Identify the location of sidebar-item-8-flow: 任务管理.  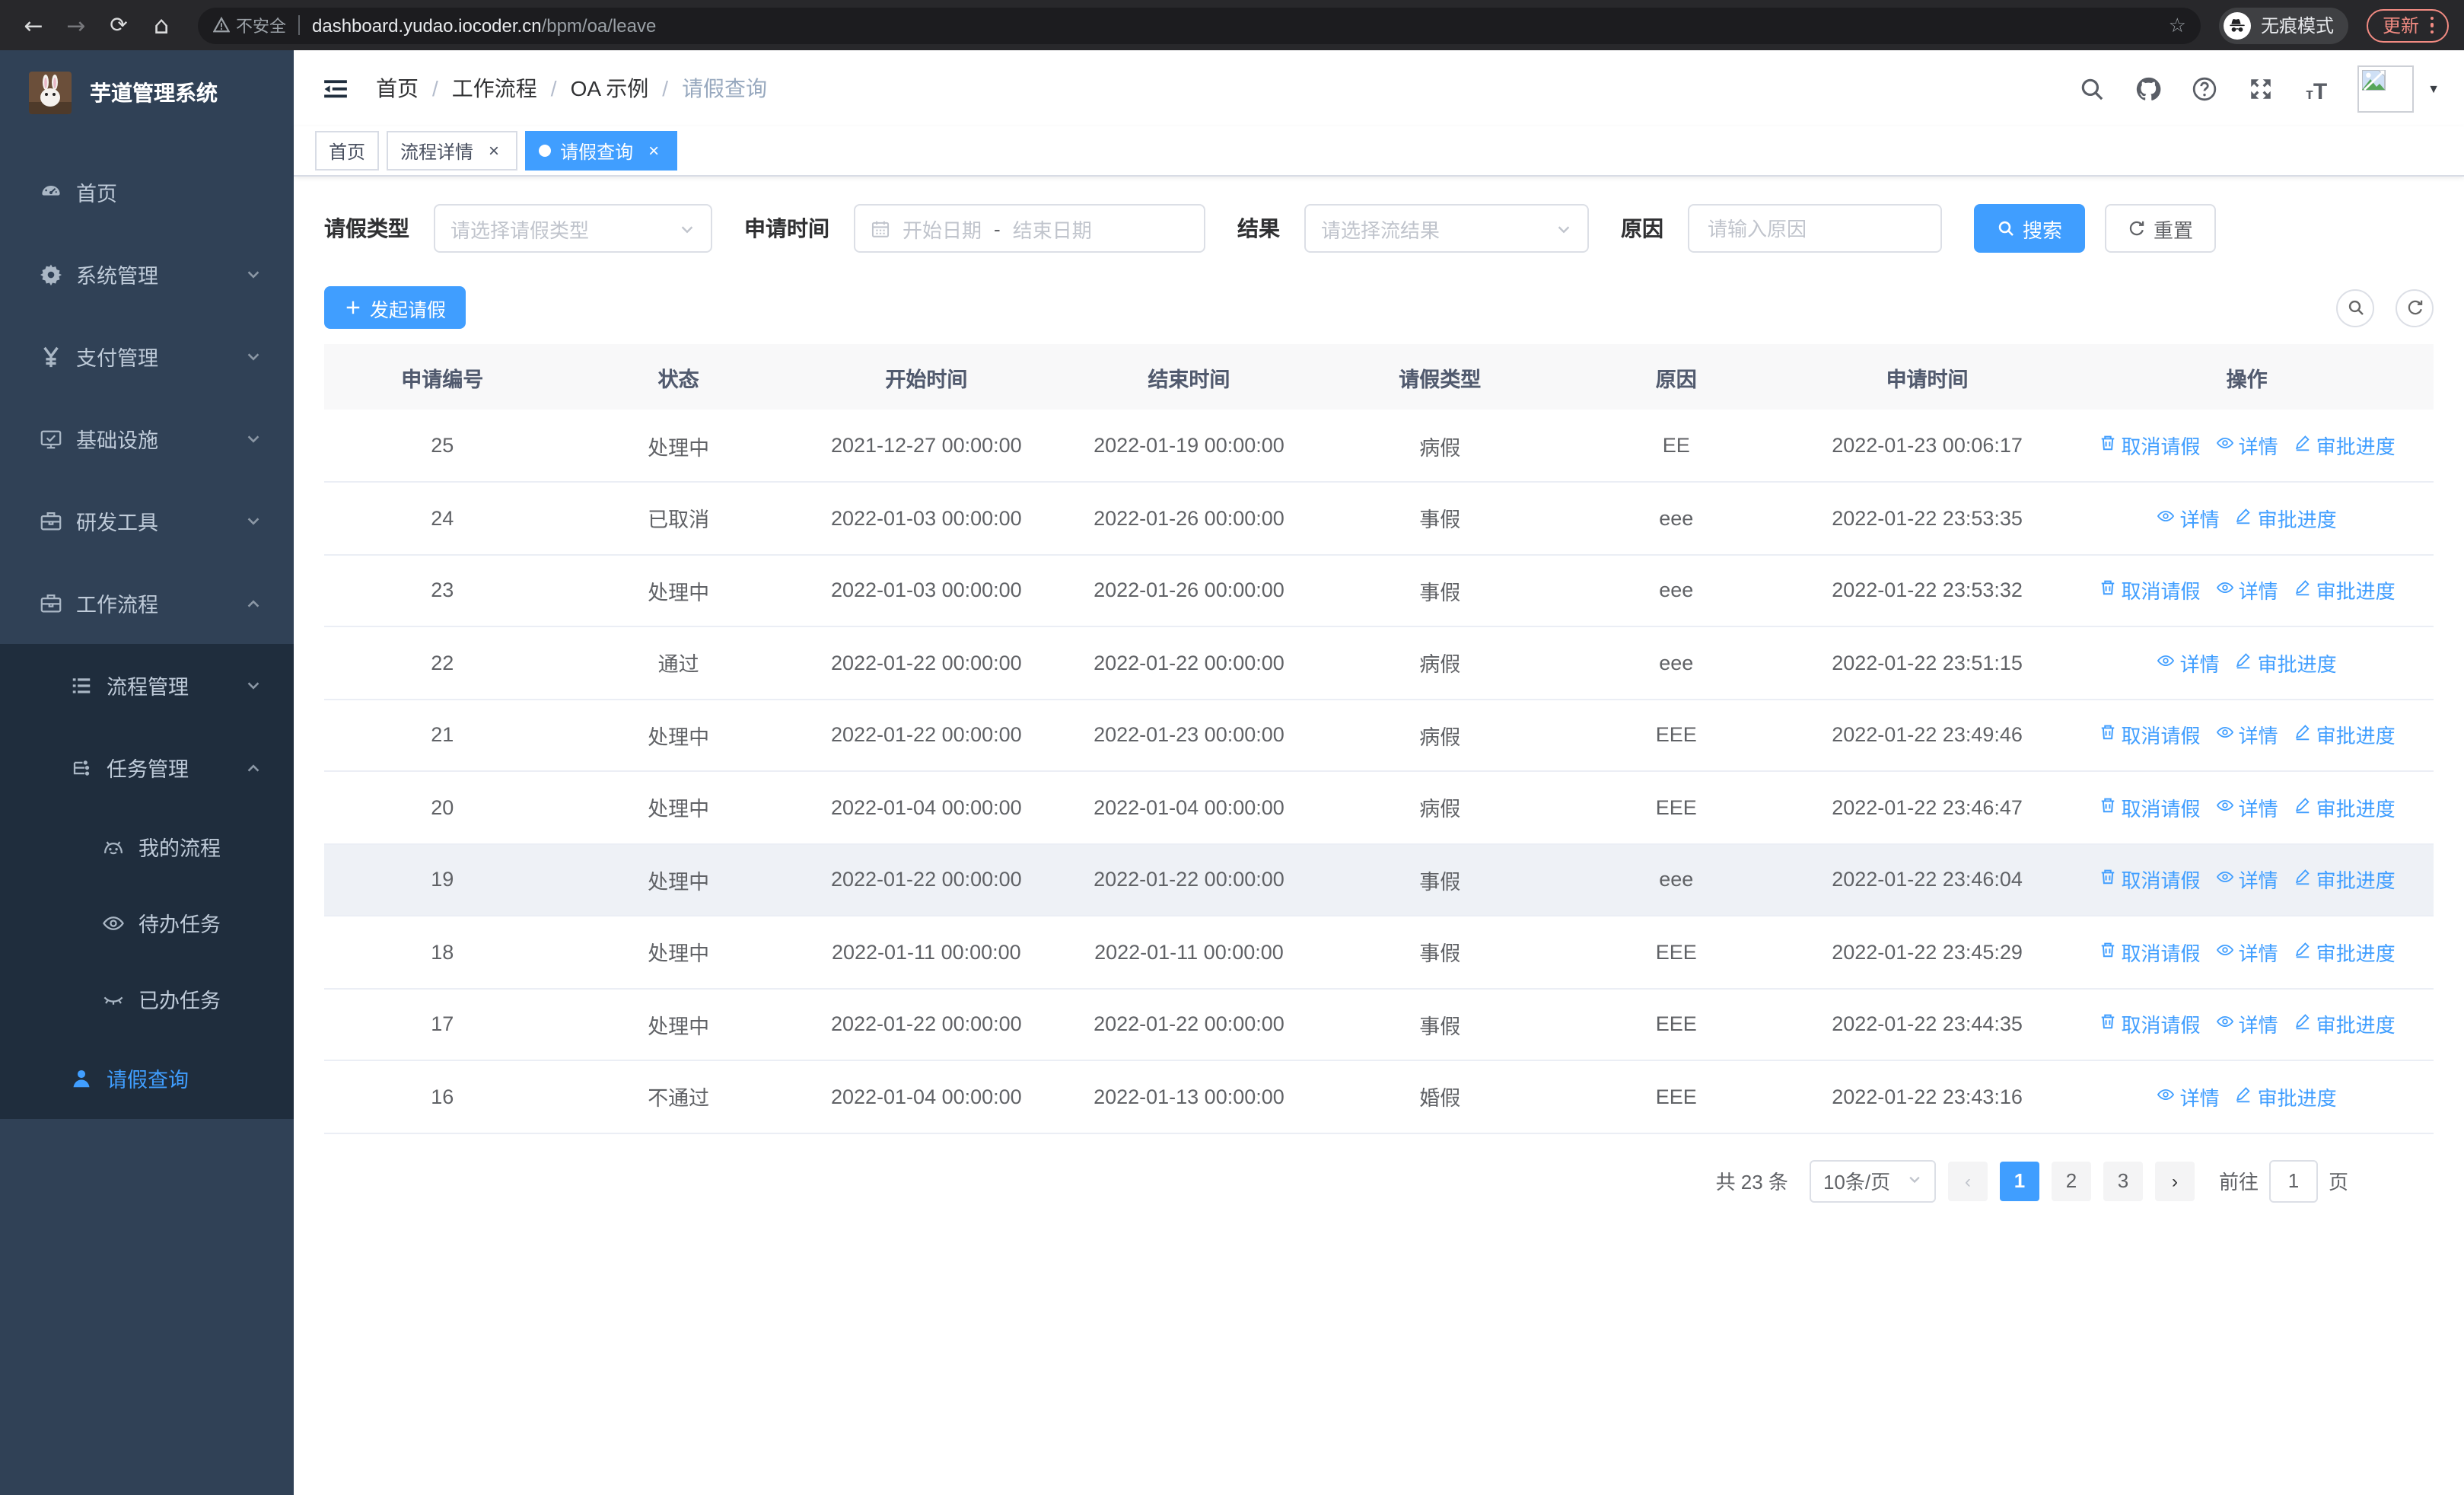
(147, 767).